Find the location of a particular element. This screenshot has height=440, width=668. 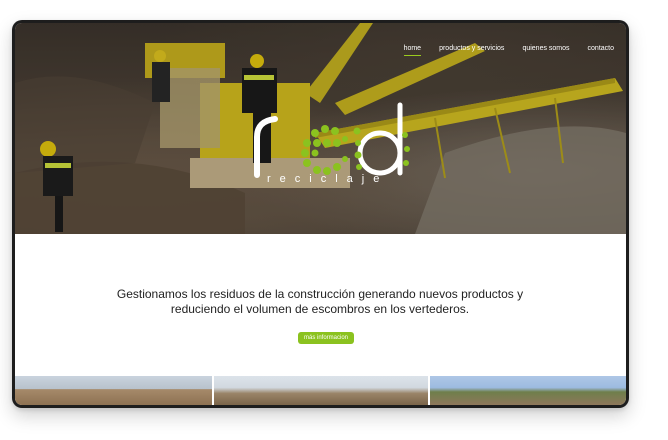

nav-contacto: contacto is located at coordinates (601, 50).